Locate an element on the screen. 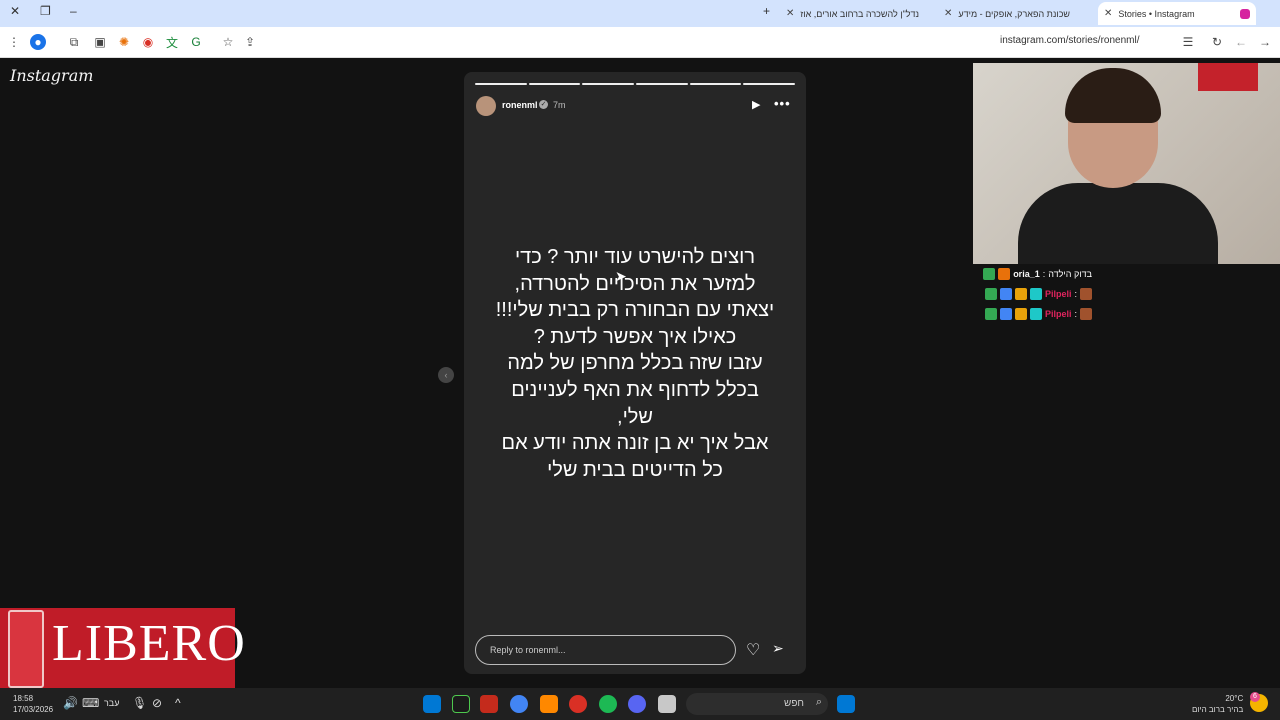  chat-username: oria_1 is located at coordinates (1026, 274).